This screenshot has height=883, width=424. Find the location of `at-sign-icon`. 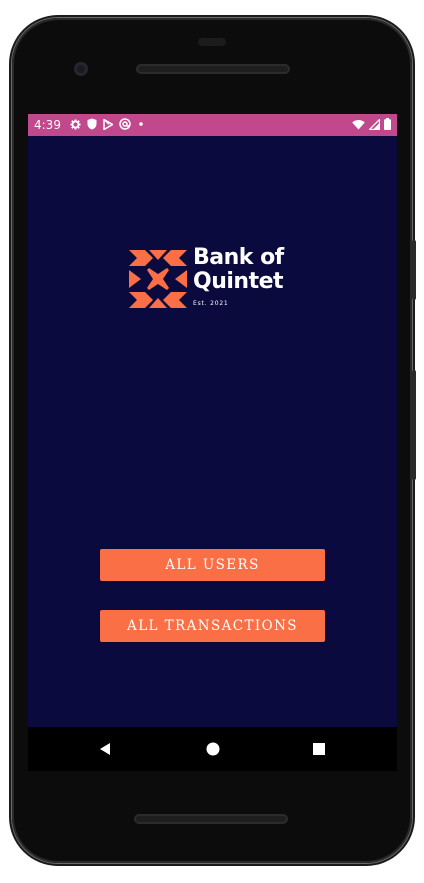

at-sign-icon is located at coordinates (125, 124).